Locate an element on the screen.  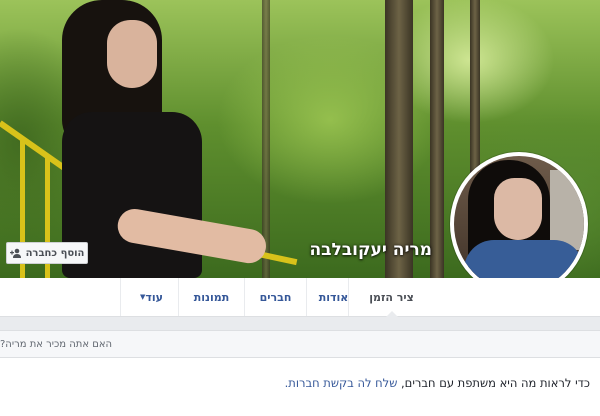
tab-photos-label: תמונות is located at coordinates (211, 297).